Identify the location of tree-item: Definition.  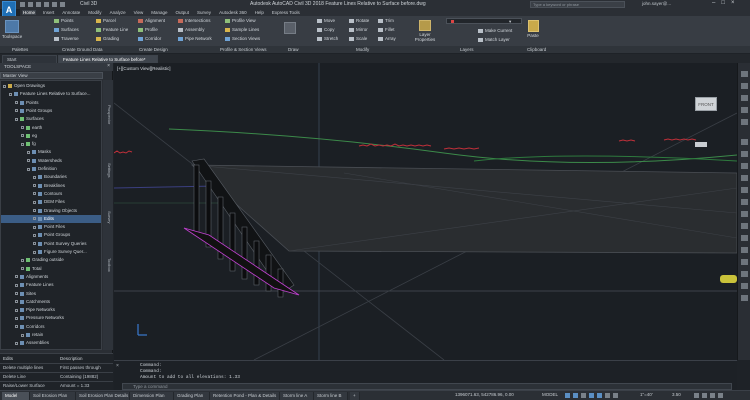
(51, 169).